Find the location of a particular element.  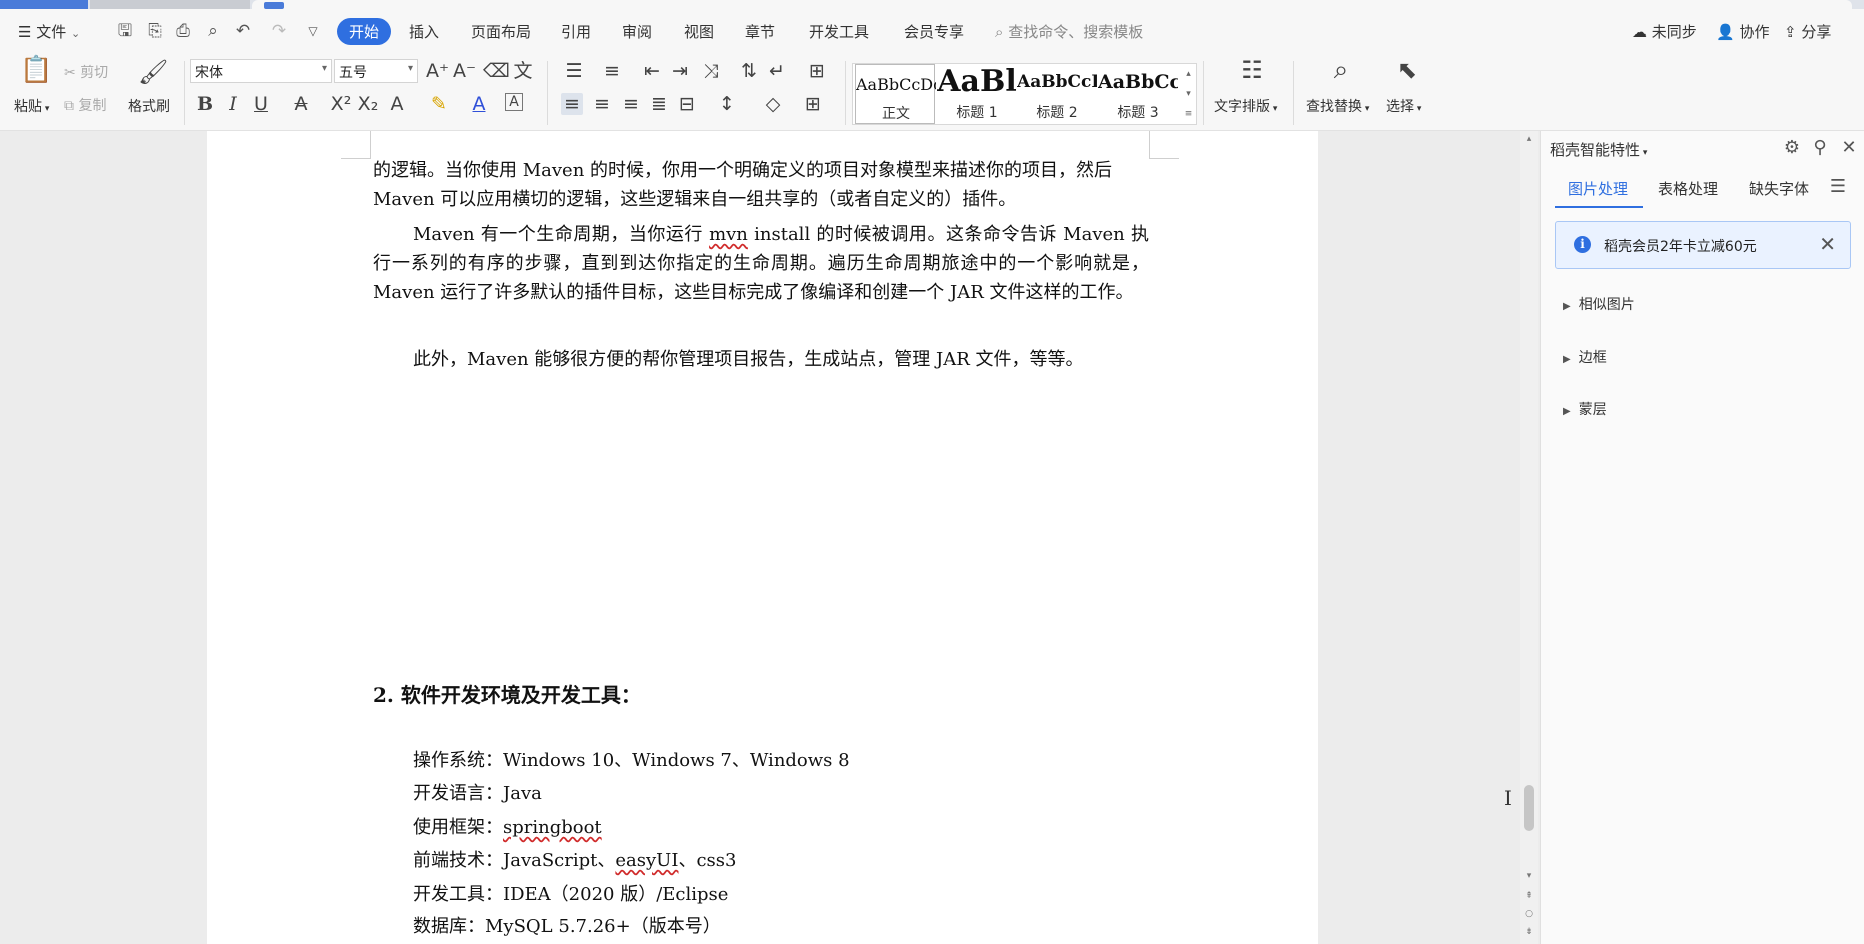

decrease-indent-icon: ⇤ is located at coordinates (652, 71).